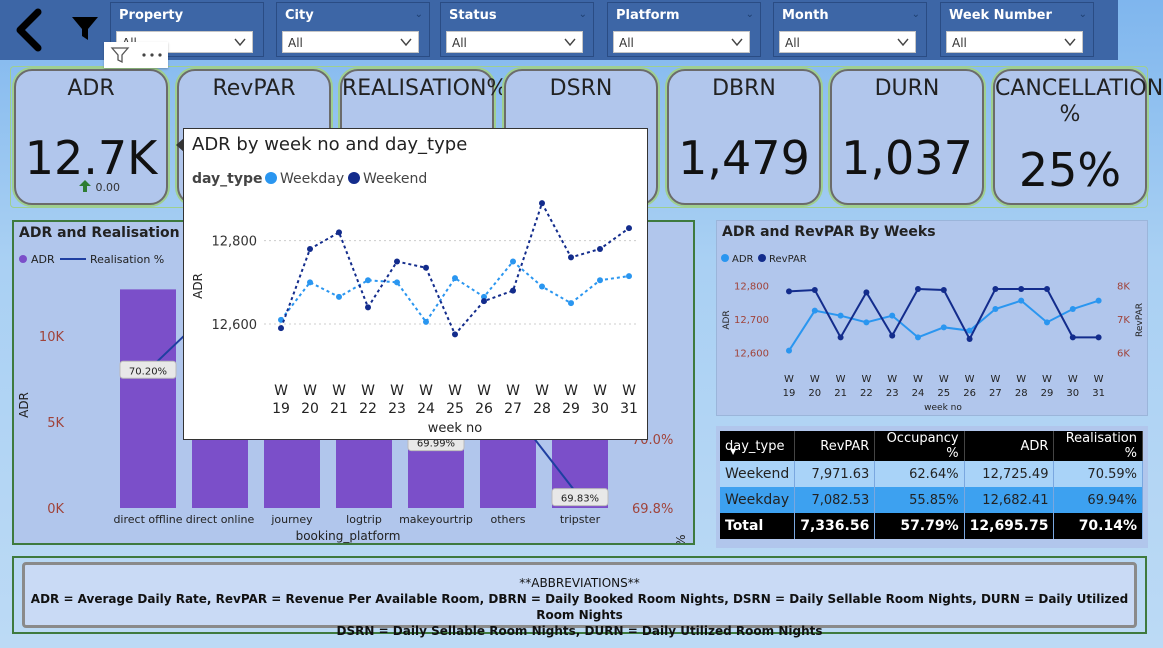 The image size is (1163, 648). What do you see at coordinates (120, 55) in the screenshot?
I see `filter-icon` at bounding box center [120, 55].